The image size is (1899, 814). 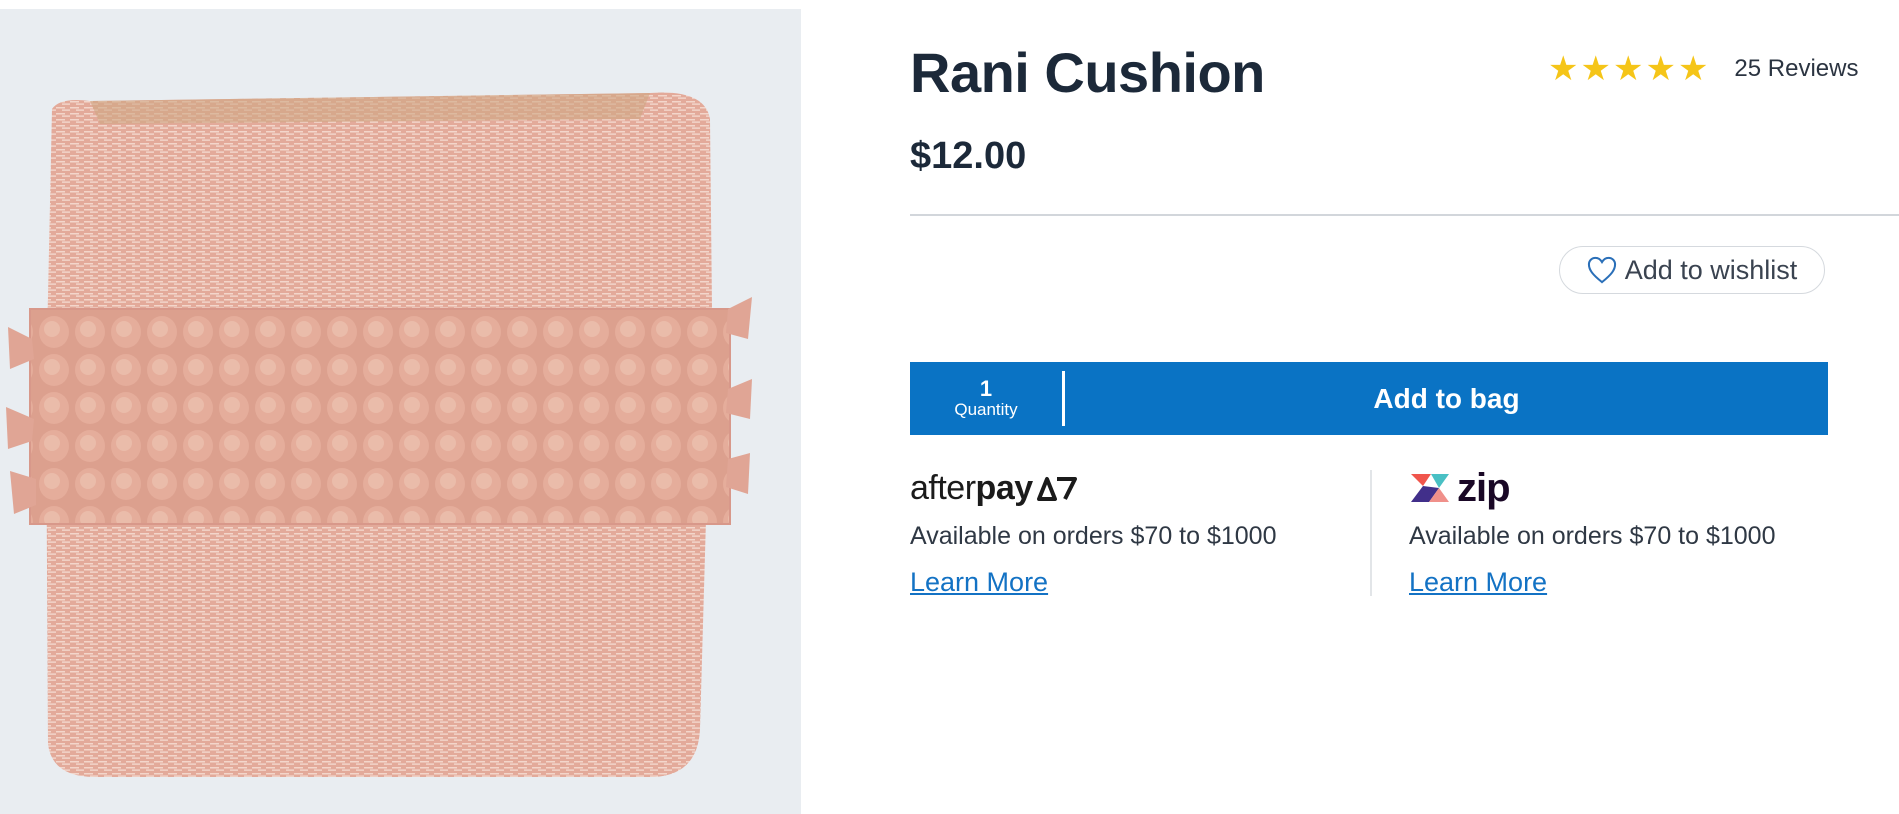 I want to click on rating: ★ ★ ★ ★ ★ 25 Reviews, so click(x=1703, y=69).